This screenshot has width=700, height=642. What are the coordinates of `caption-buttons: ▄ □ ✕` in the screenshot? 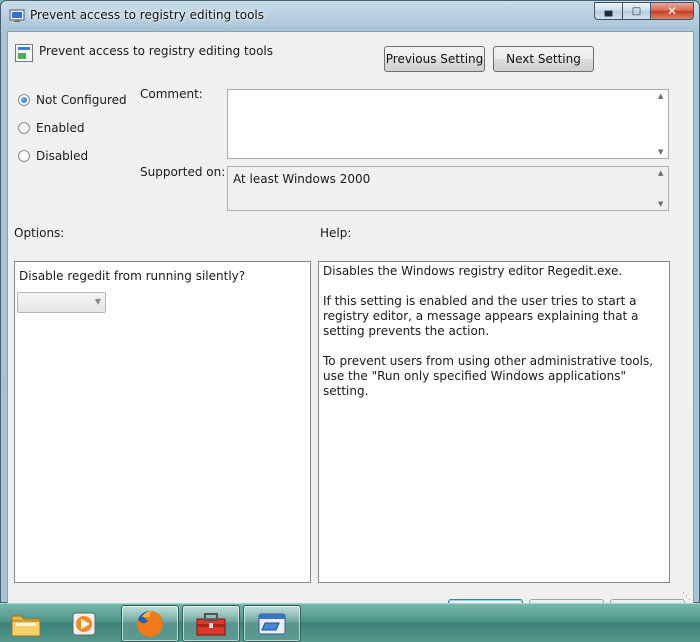 It's located at (644, 11).